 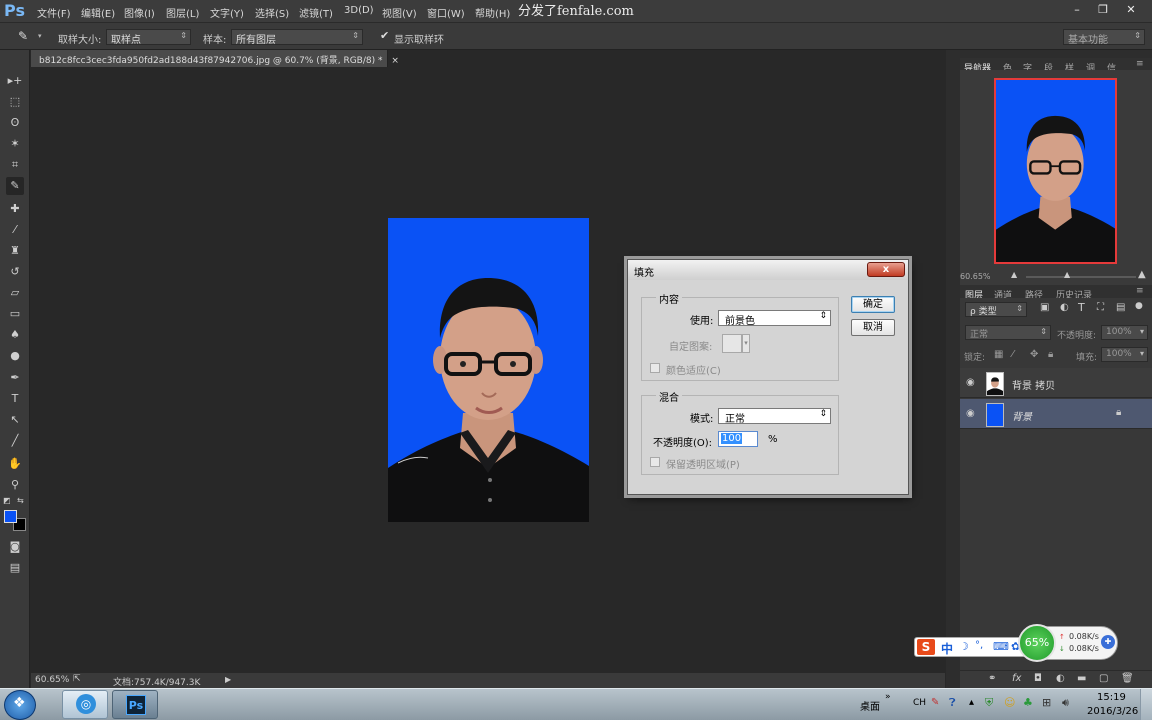 I want to click on fill-input: 100% ▾, so click(x=1124, y=354).